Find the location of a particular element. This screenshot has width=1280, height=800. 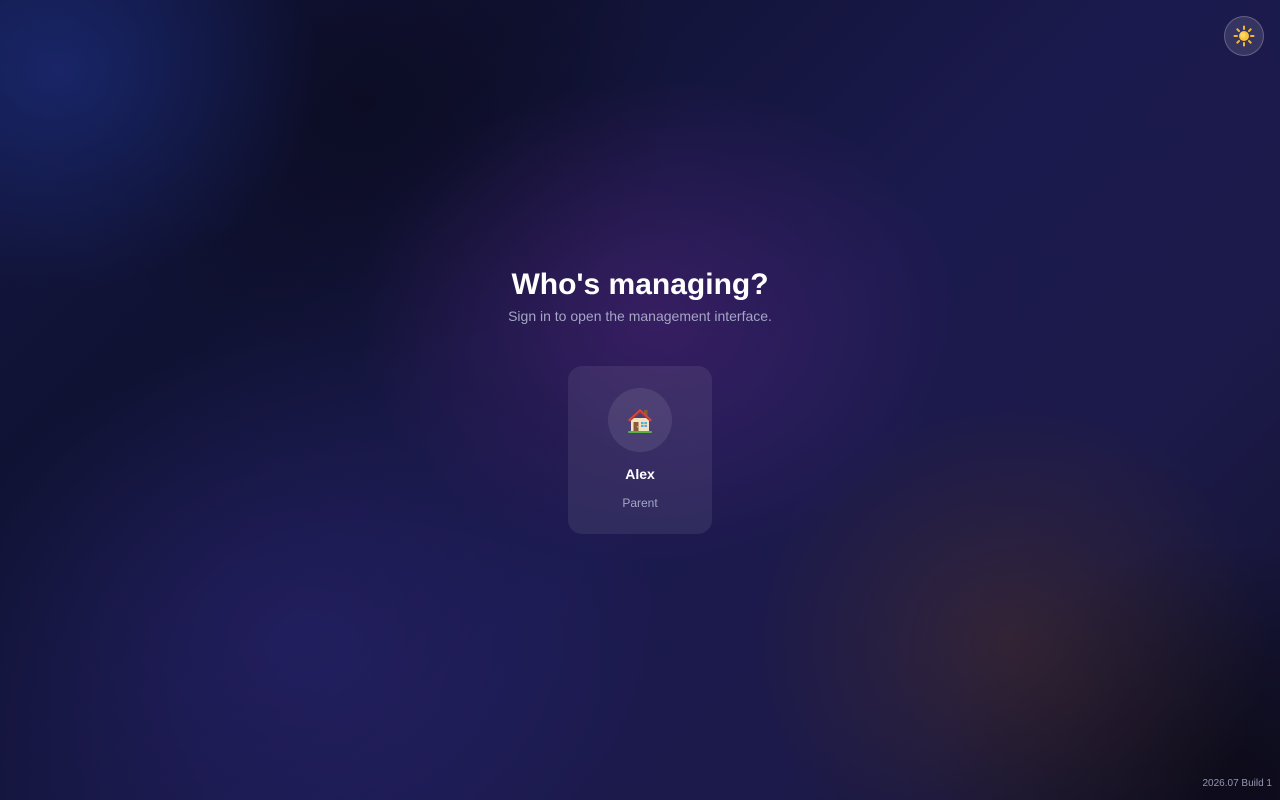

profile-name: Alex is located at coordinates (640, 474).